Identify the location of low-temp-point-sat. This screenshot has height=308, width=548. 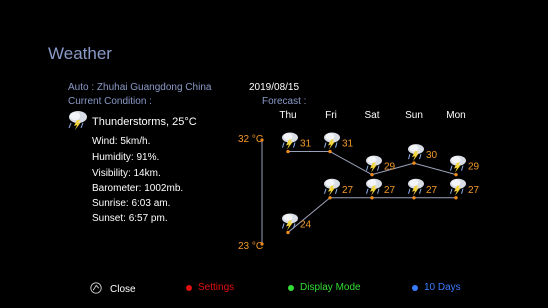
(372, 198).